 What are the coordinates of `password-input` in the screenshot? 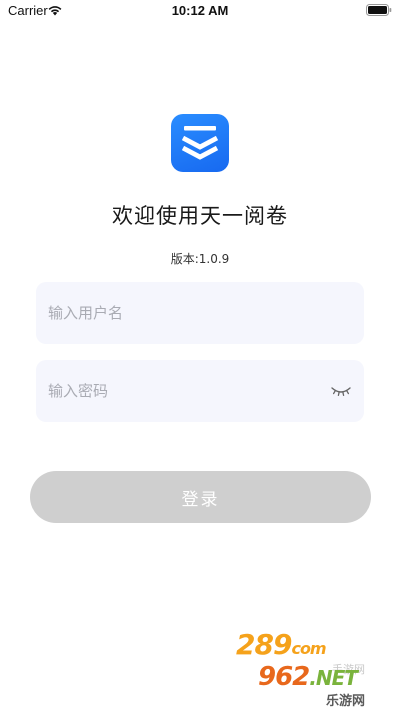 It's located at (183, 391).